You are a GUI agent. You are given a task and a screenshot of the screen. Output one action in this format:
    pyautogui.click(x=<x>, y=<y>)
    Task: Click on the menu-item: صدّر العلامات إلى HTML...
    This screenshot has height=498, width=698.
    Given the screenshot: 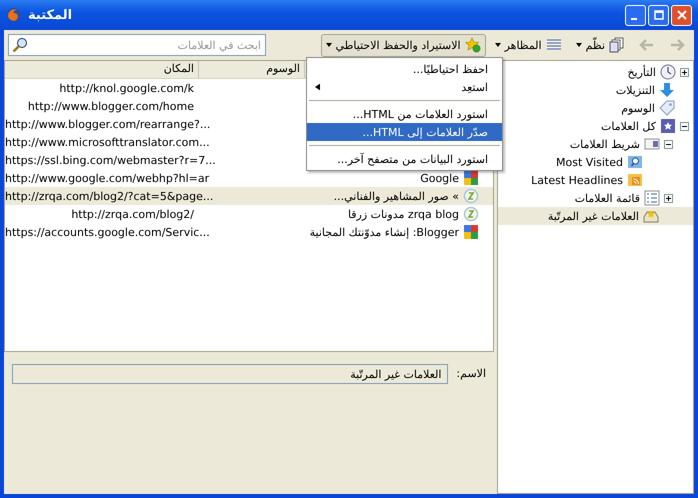 What is the action you would take?
    pyautogui.click(x=404, y=132)
    